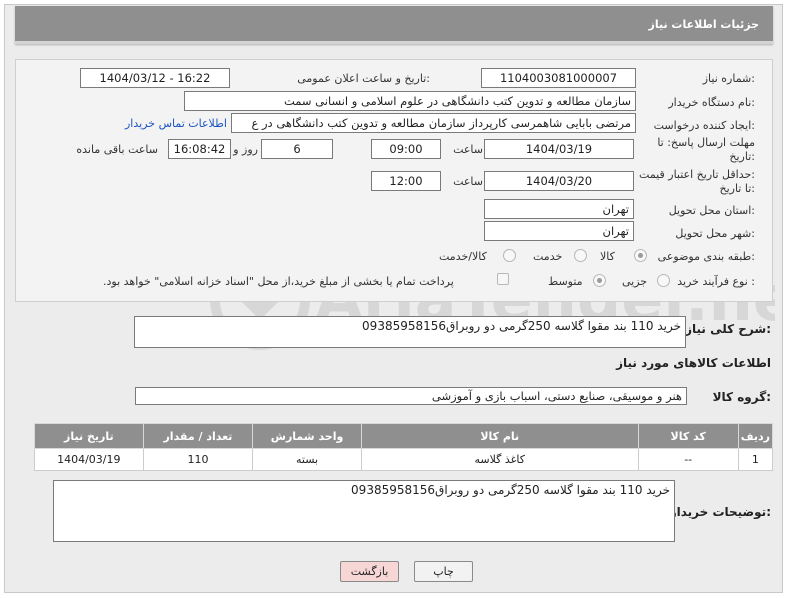  What do you see at coordinates (176, 123) in the screenshot?
I see `buyer-contact-link: اطلاعات تماس خریدار` at bounding box center [176, 123].